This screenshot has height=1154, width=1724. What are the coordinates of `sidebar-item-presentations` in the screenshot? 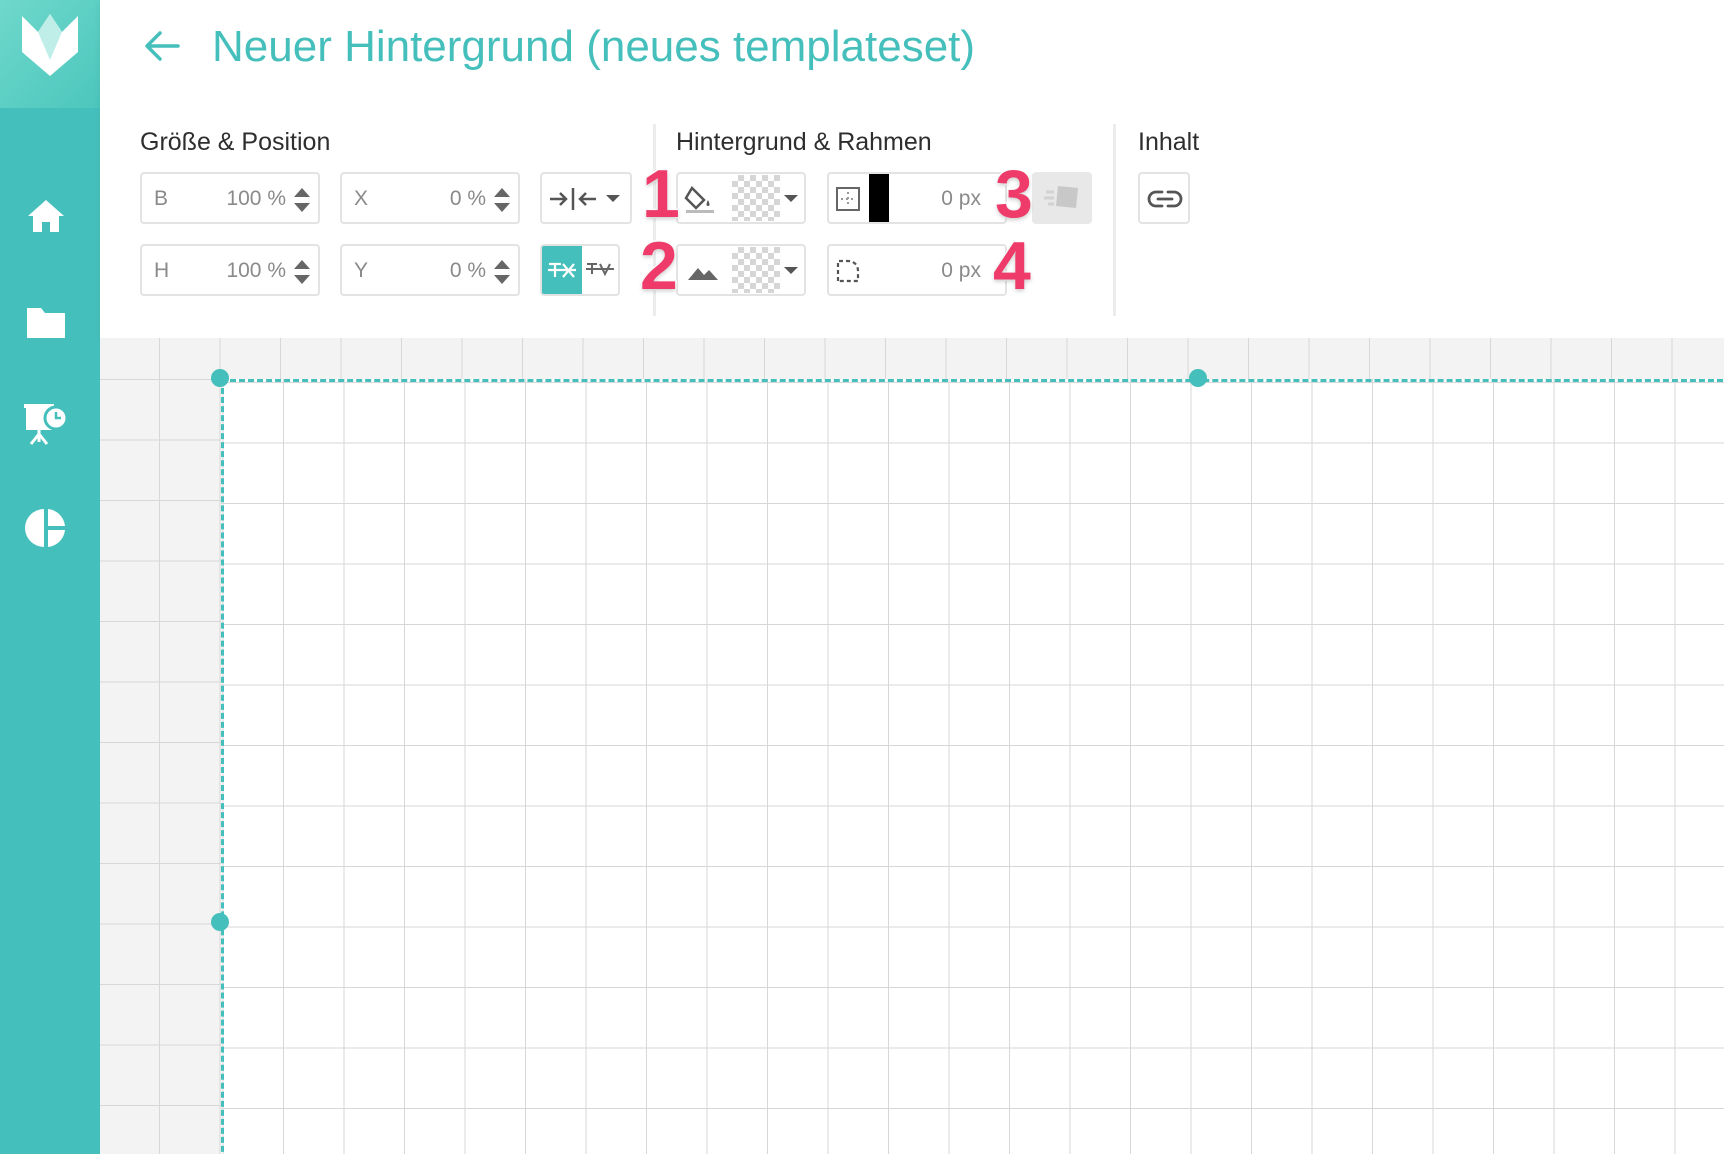 It's located at (46, 424).